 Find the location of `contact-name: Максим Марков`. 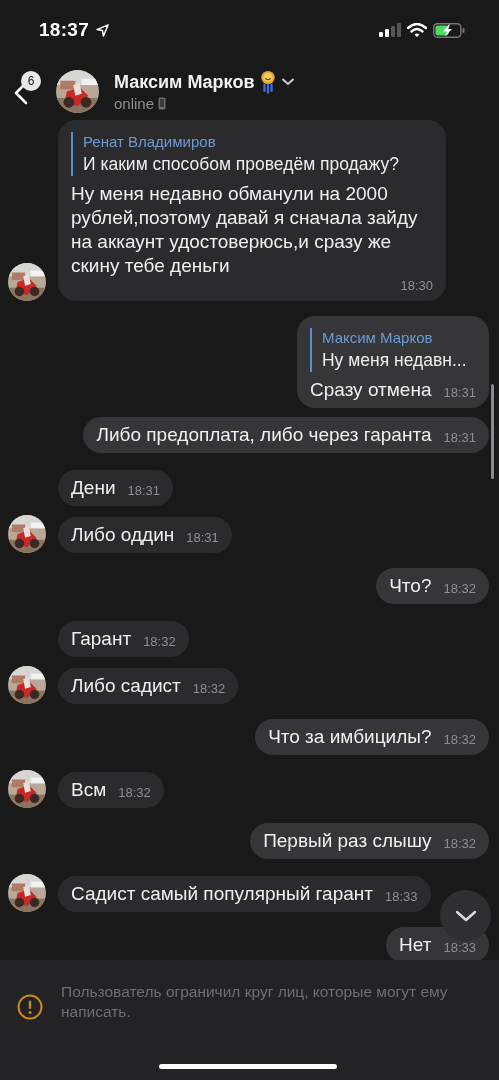

contact-name: Максим Марков is located at coordinates (184, 82).